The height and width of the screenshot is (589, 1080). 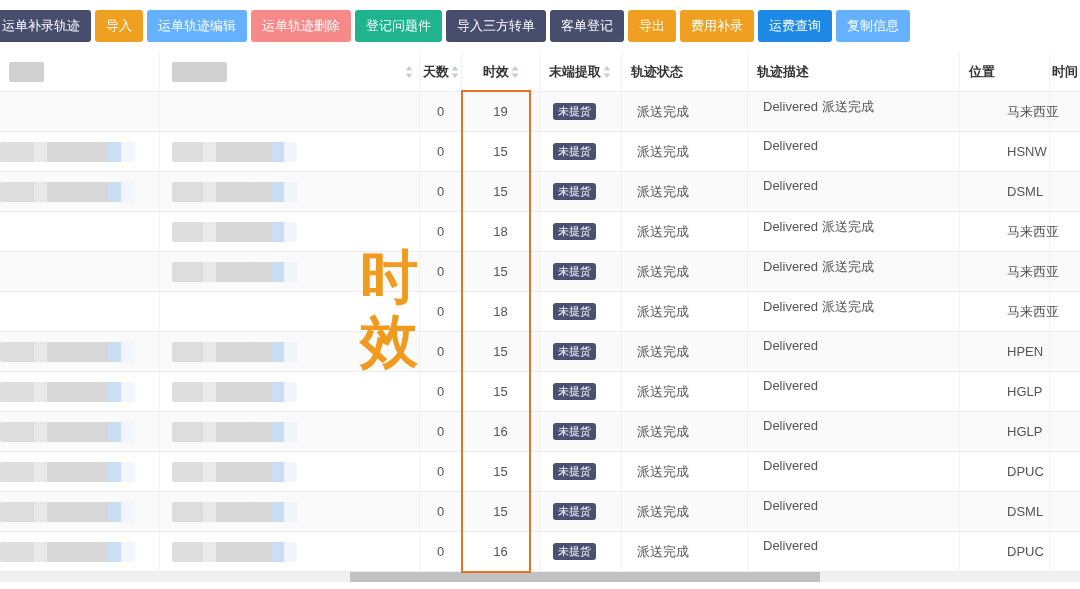 I want to click on column-header: 轨迹状态, so click(x=657, y=71).